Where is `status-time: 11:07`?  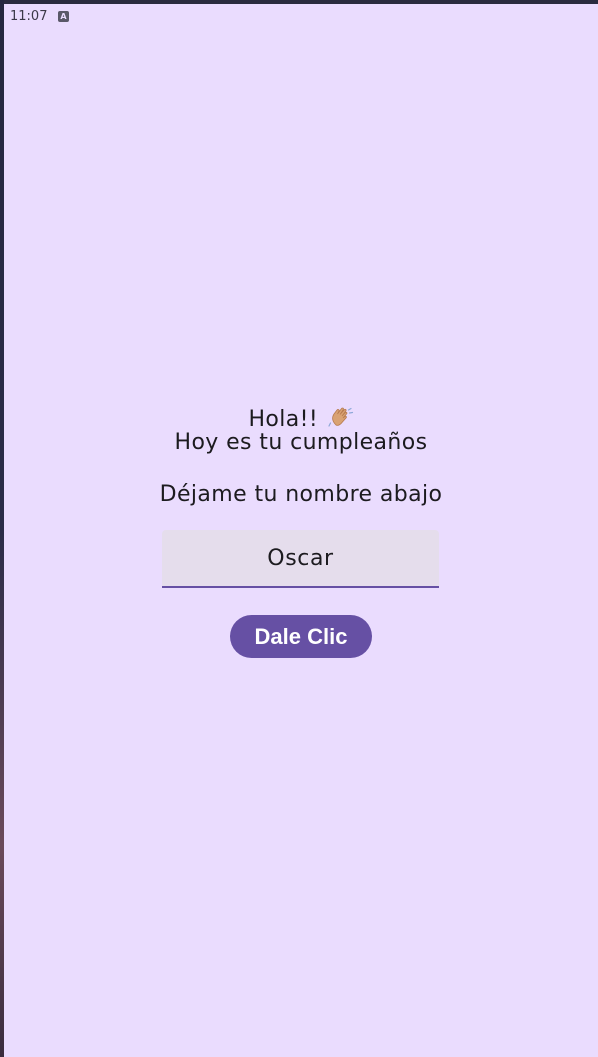 status-time: 11:07 is located at coordinates (29, 16).